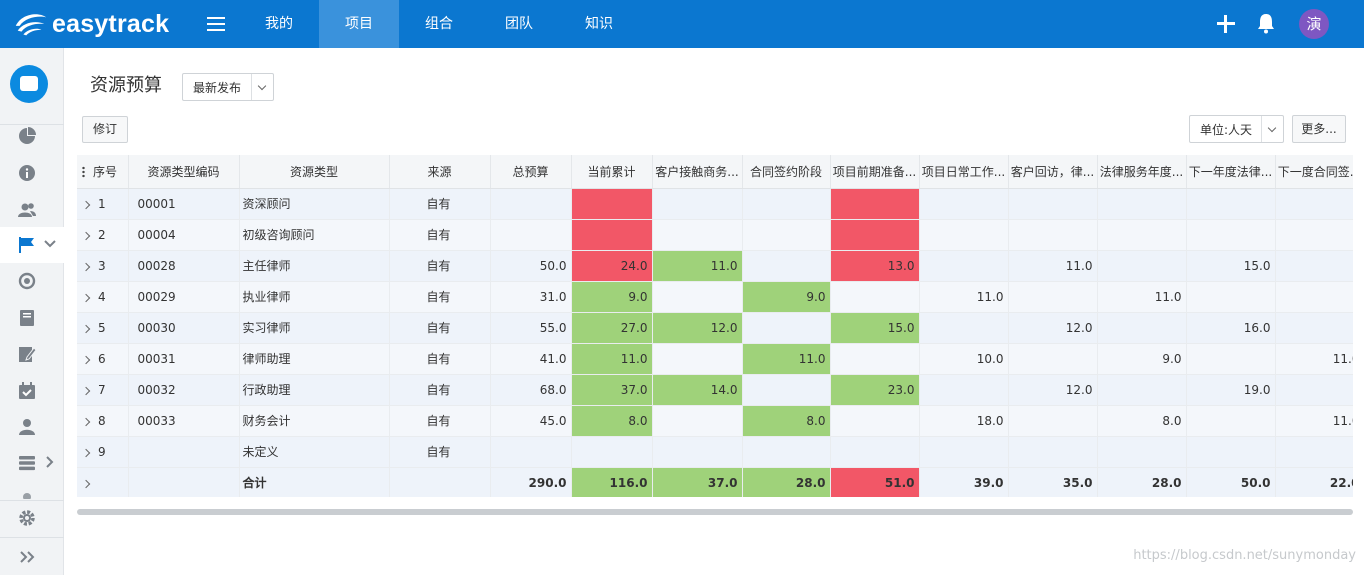 The height and width of the screenshot is (575, 1364). What do you see at coordinates (32, 354) in the screenshot?
I see `sidebar-item-edit` at bounding box center [32, 354].